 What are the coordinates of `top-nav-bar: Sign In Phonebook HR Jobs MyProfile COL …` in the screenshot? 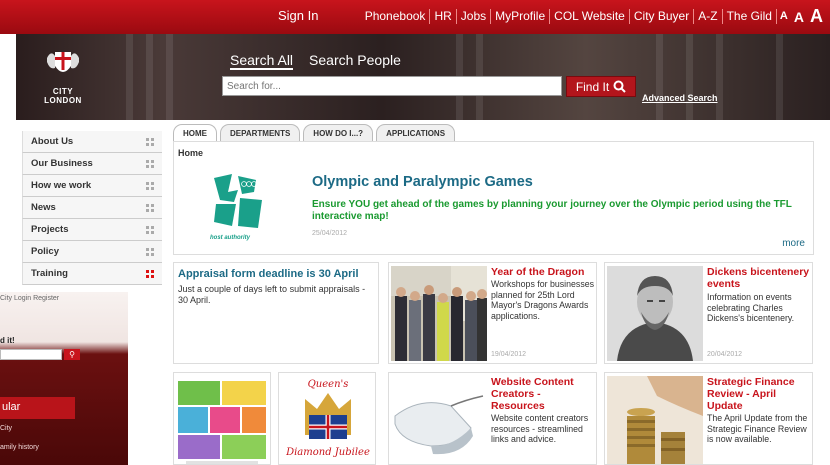 It's located at (415, 17).